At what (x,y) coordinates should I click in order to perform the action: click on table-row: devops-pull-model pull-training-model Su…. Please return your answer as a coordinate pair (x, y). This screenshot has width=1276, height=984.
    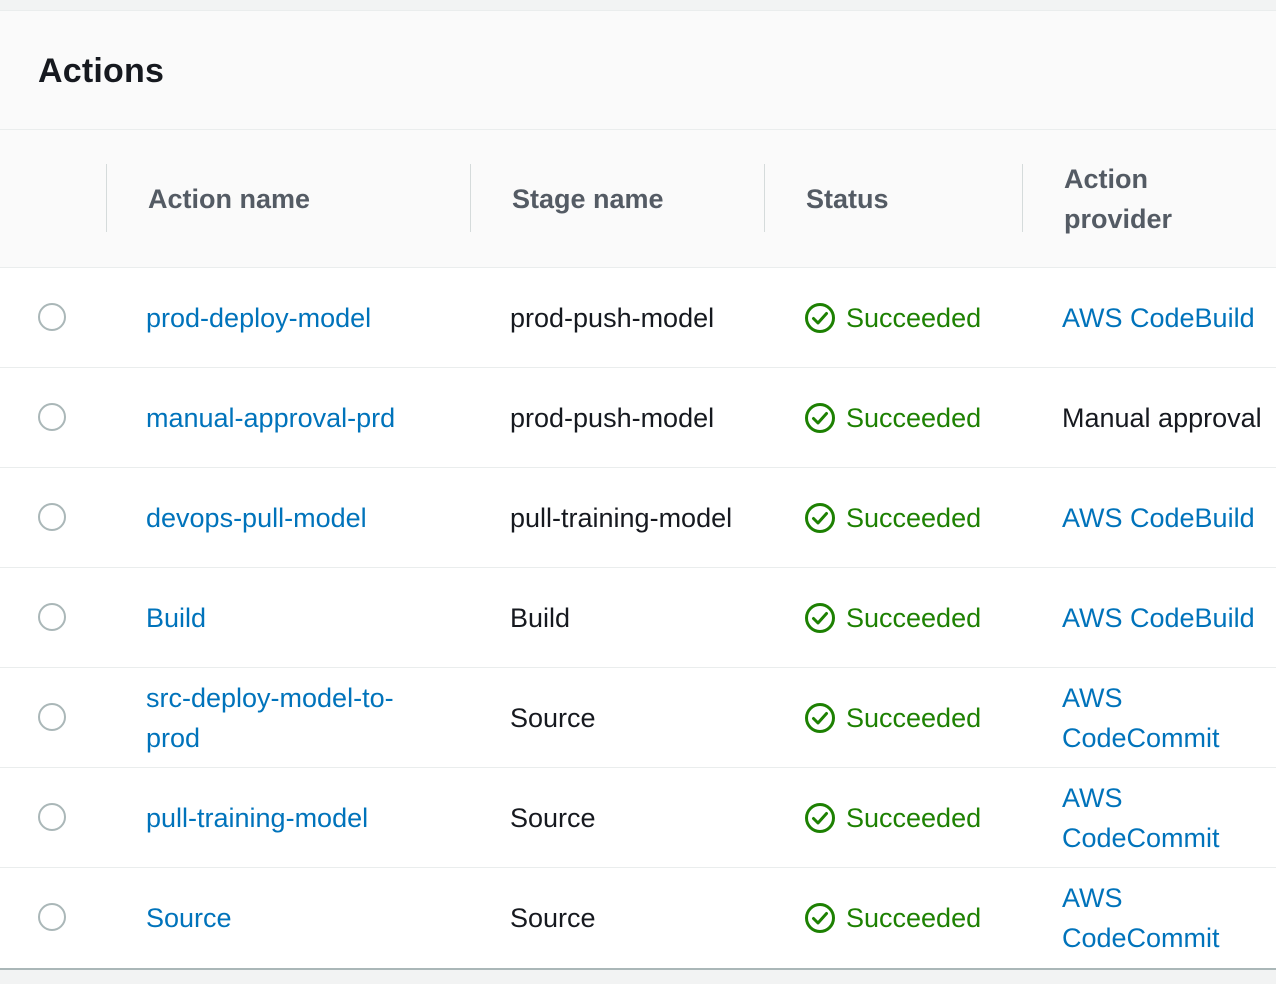
    Looking at the image, I should click on (638, 518).